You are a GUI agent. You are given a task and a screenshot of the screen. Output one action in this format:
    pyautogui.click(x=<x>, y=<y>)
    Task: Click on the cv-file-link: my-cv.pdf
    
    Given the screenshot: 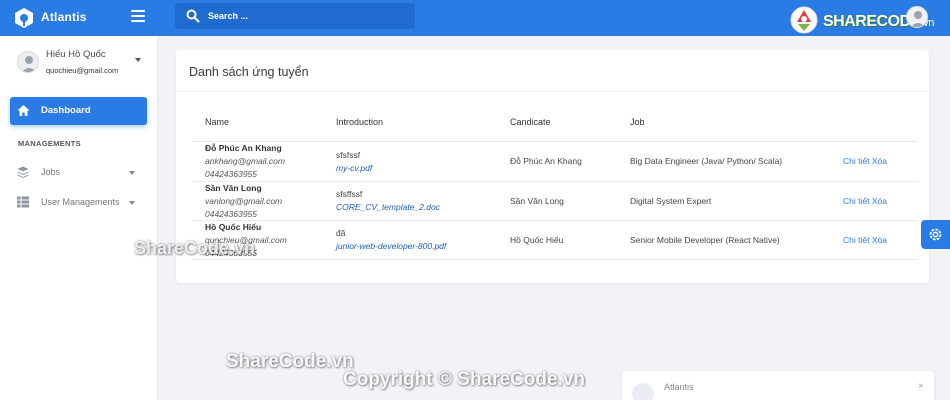 What is the action you would take?
    pyautogui.click(x=354, y=168)
    